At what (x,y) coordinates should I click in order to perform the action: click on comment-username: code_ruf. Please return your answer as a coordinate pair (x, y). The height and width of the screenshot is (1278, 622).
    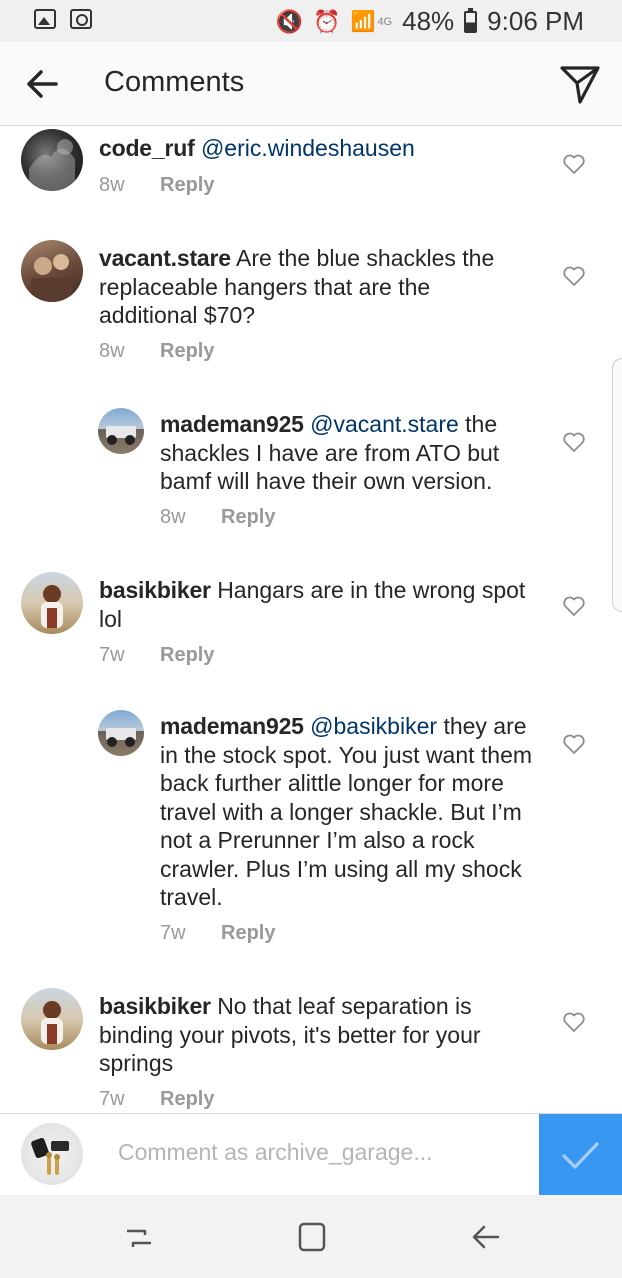
    Looking at the image, I should click on (147, 148).